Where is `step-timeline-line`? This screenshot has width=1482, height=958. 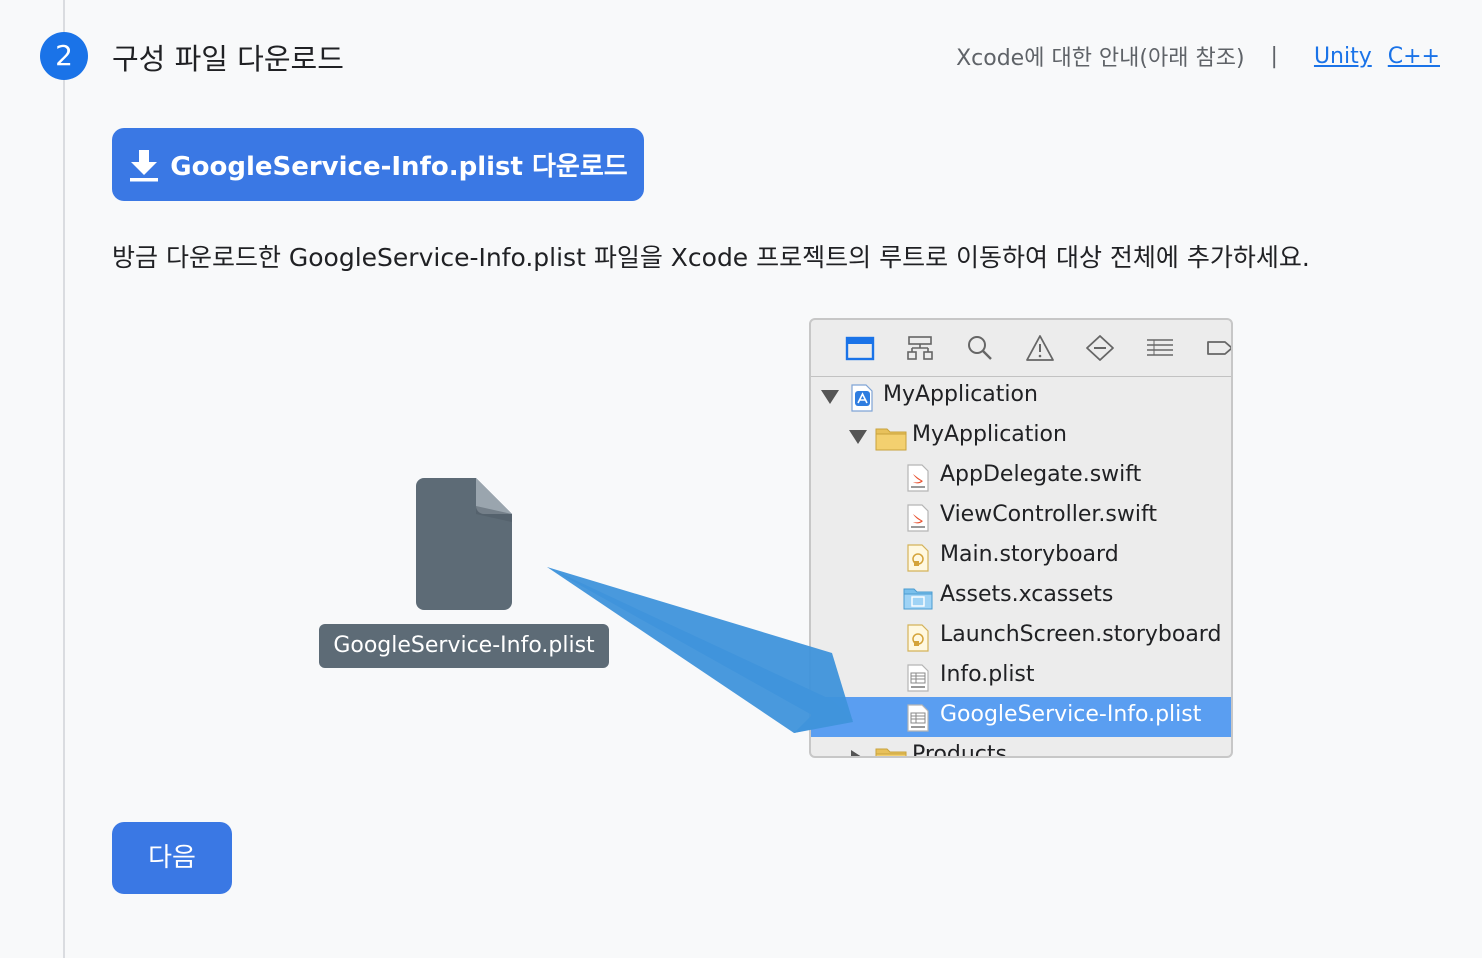
step-timeline-line is located at coordinates (64, 479).